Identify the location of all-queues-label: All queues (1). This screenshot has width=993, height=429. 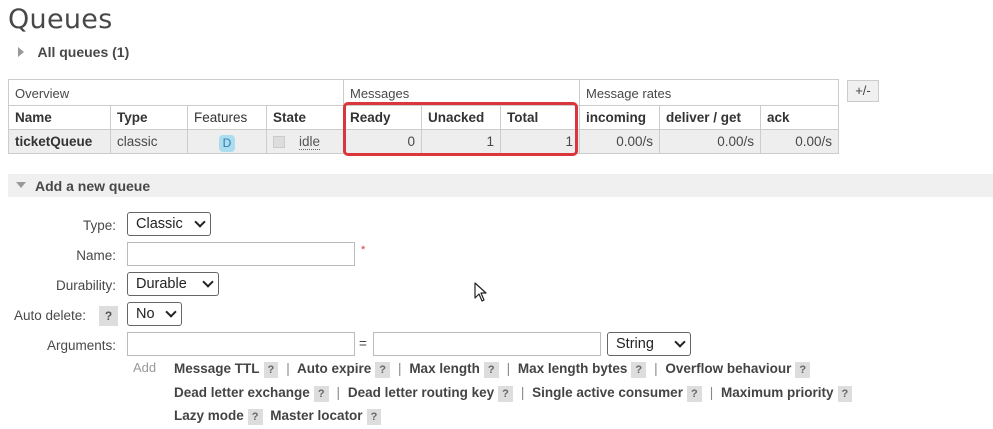
(83, 52).